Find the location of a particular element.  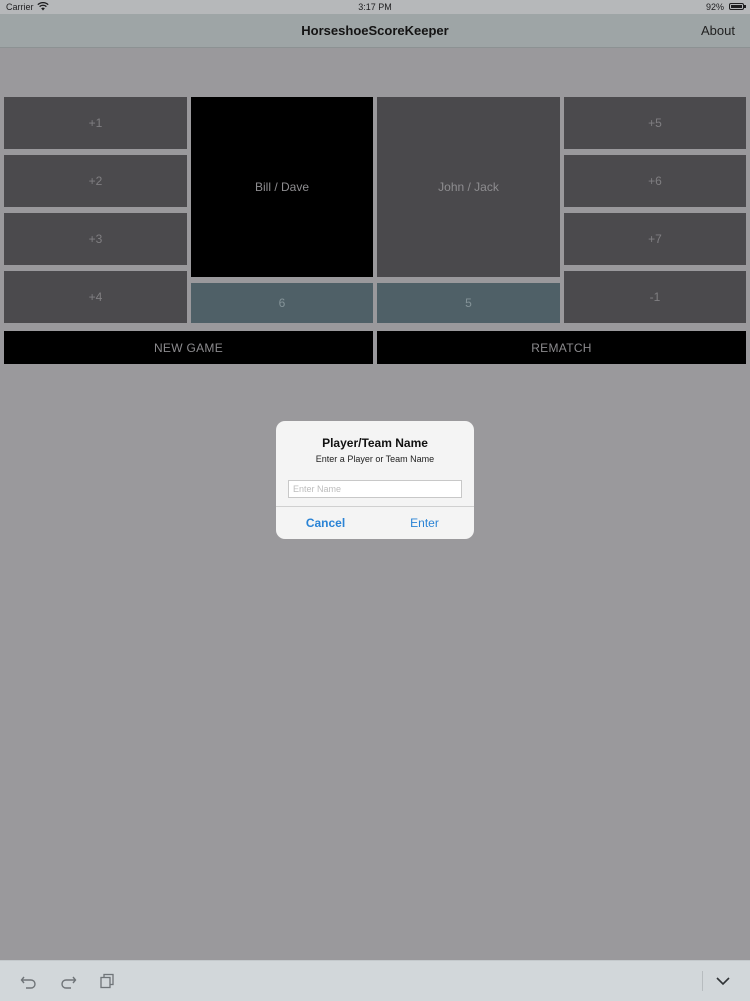

team-2-name-button: John / Jack is located at coordinates (468, 187).